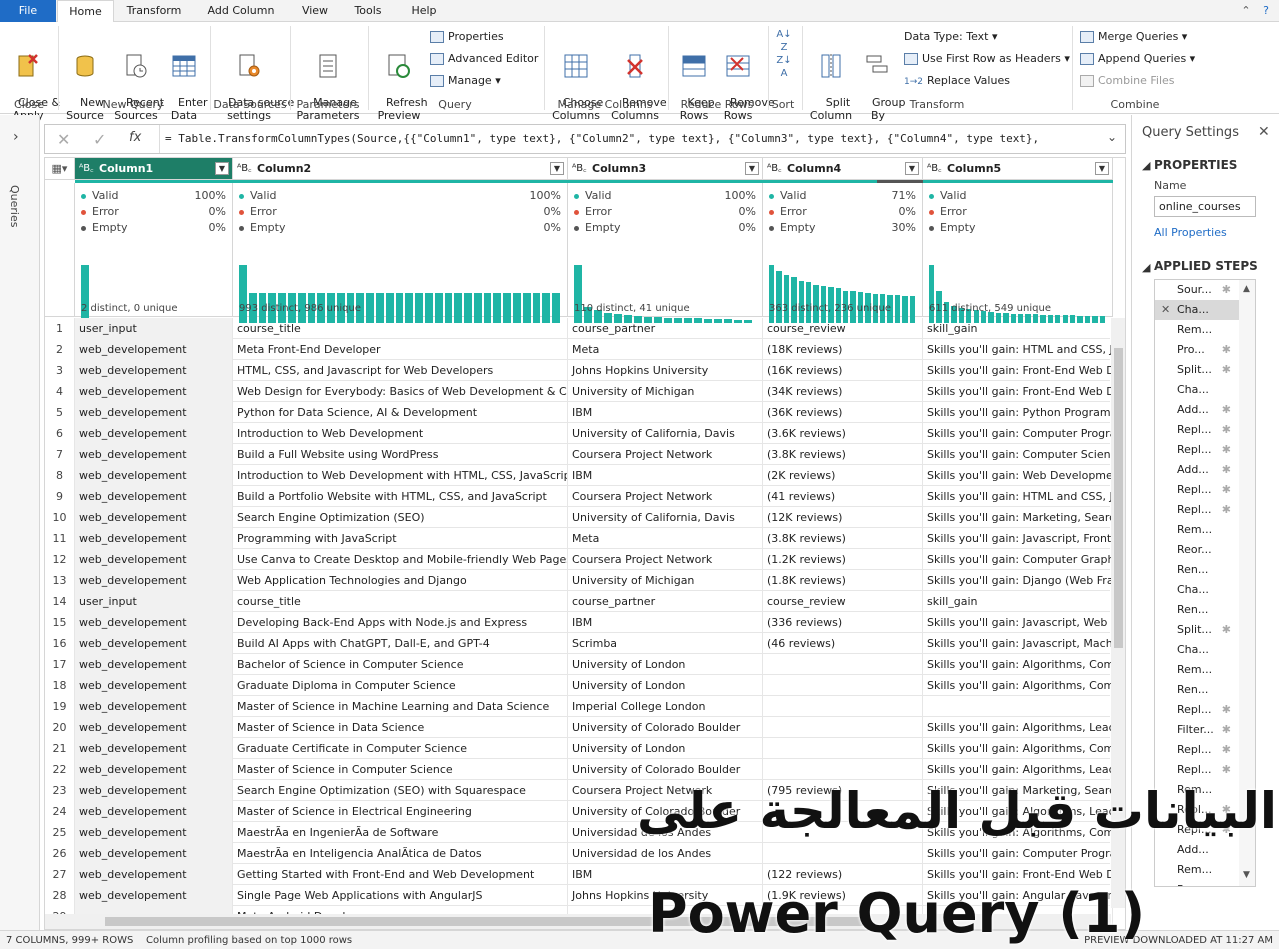  I want to click on row-number: 12, so click(60, 559).